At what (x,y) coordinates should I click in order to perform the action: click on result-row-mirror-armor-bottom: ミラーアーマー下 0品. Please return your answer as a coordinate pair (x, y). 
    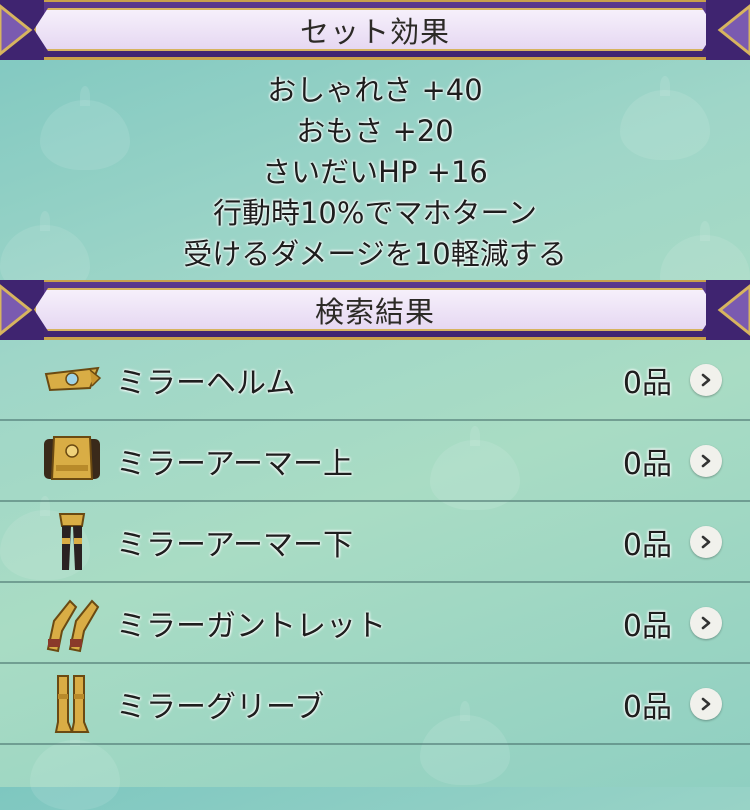
    Looking at the image, I should click on (375, 542).